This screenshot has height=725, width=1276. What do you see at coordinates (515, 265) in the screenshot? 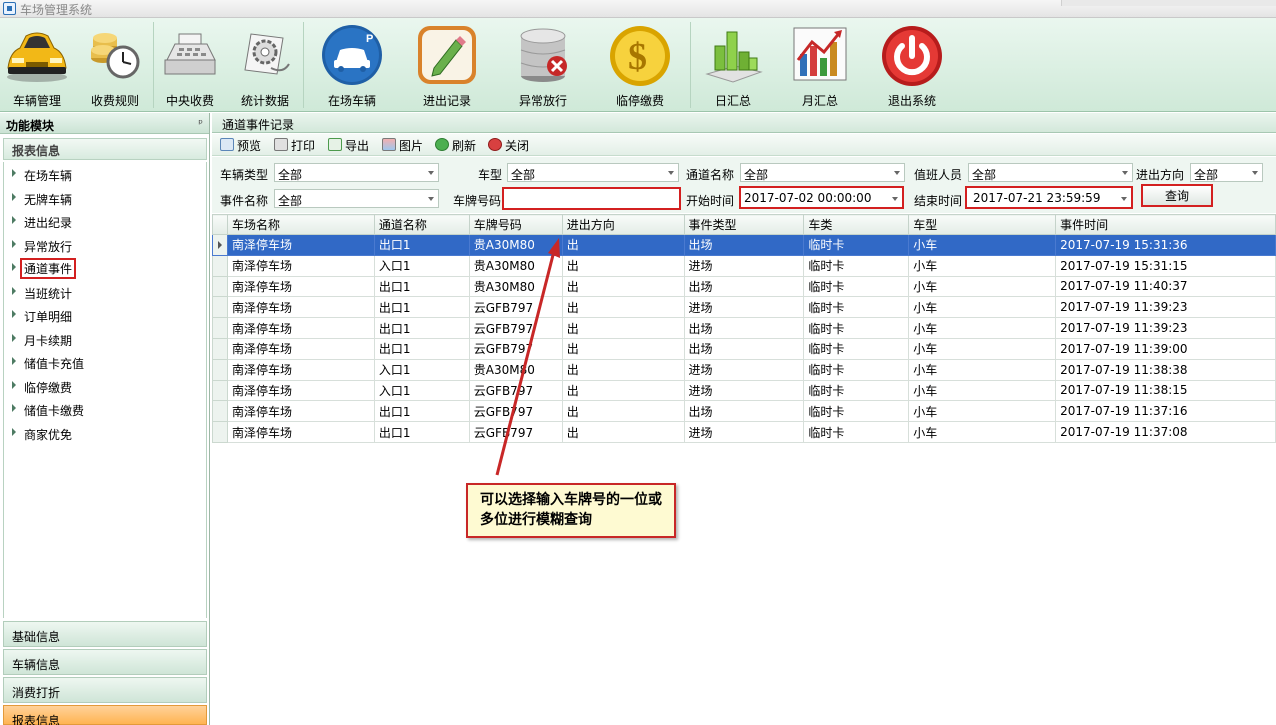
I see `cell-plate-number: 贵A30M80` at bounding box center [515, 265].